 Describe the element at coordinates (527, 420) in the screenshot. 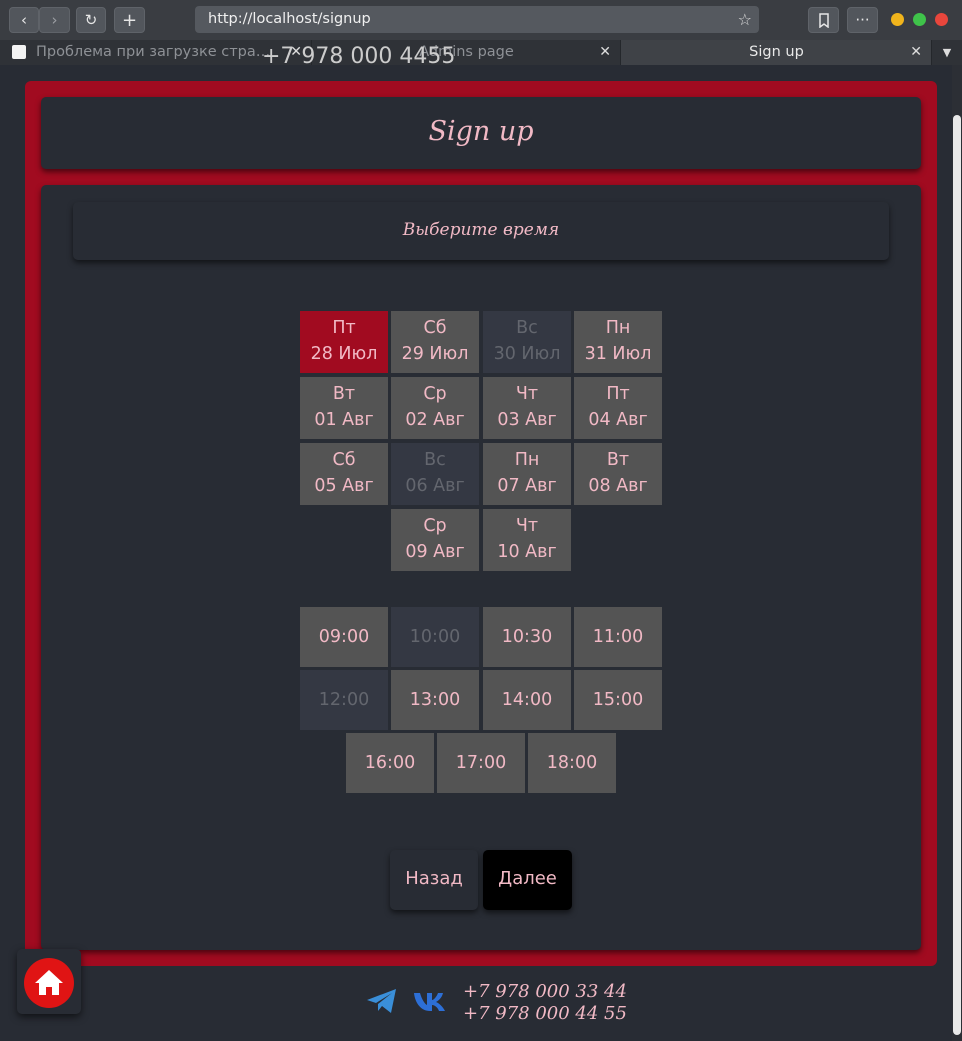

I see `date-day: 03 Авг` at that location.